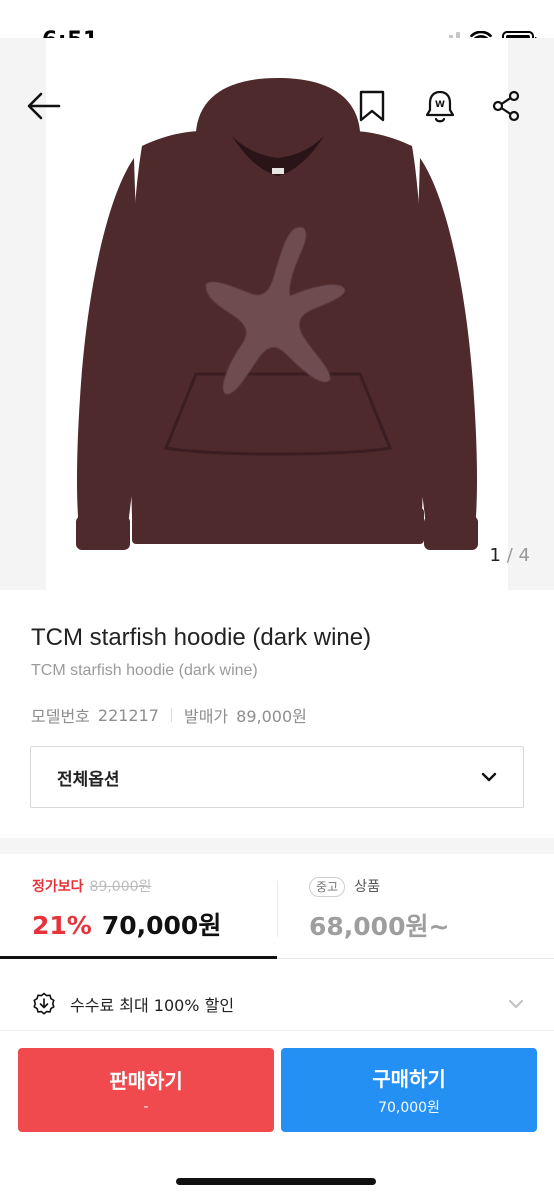 The width and height of the screenshot is (554, 1200). Describe the element at coordinates (44, 1003) in the screenshot. I see `discount-badge-icon` at that location.